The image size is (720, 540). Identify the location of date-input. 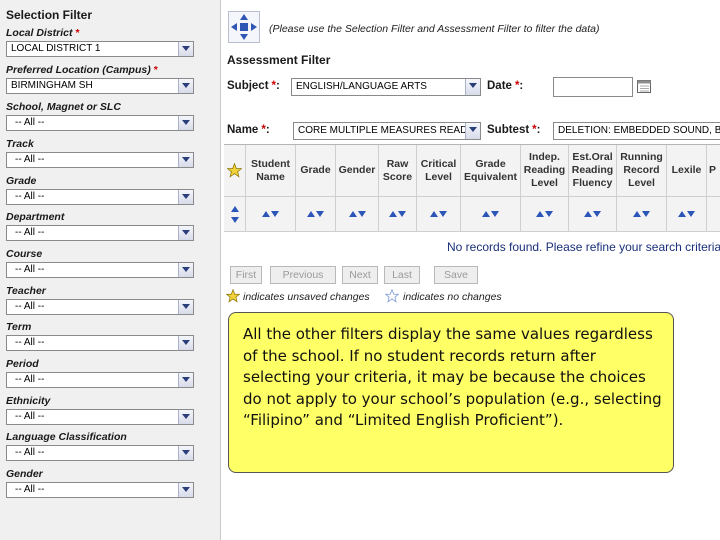
(593, 87).